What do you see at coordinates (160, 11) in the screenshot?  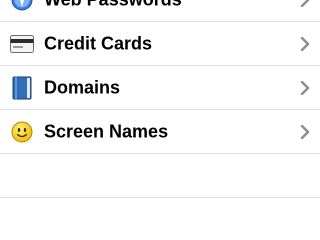 I see `list-item-web-passwords: Web Passwords` at bounding box center [160, 11].